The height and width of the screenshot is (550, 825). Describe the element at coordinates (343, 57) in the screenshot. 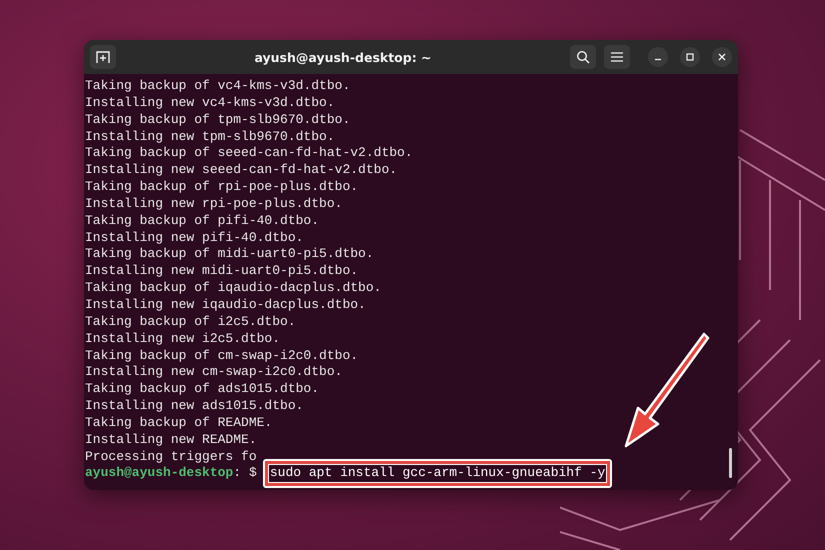

I see `window-title: ayush@ayush-desktop: ~` at that location.